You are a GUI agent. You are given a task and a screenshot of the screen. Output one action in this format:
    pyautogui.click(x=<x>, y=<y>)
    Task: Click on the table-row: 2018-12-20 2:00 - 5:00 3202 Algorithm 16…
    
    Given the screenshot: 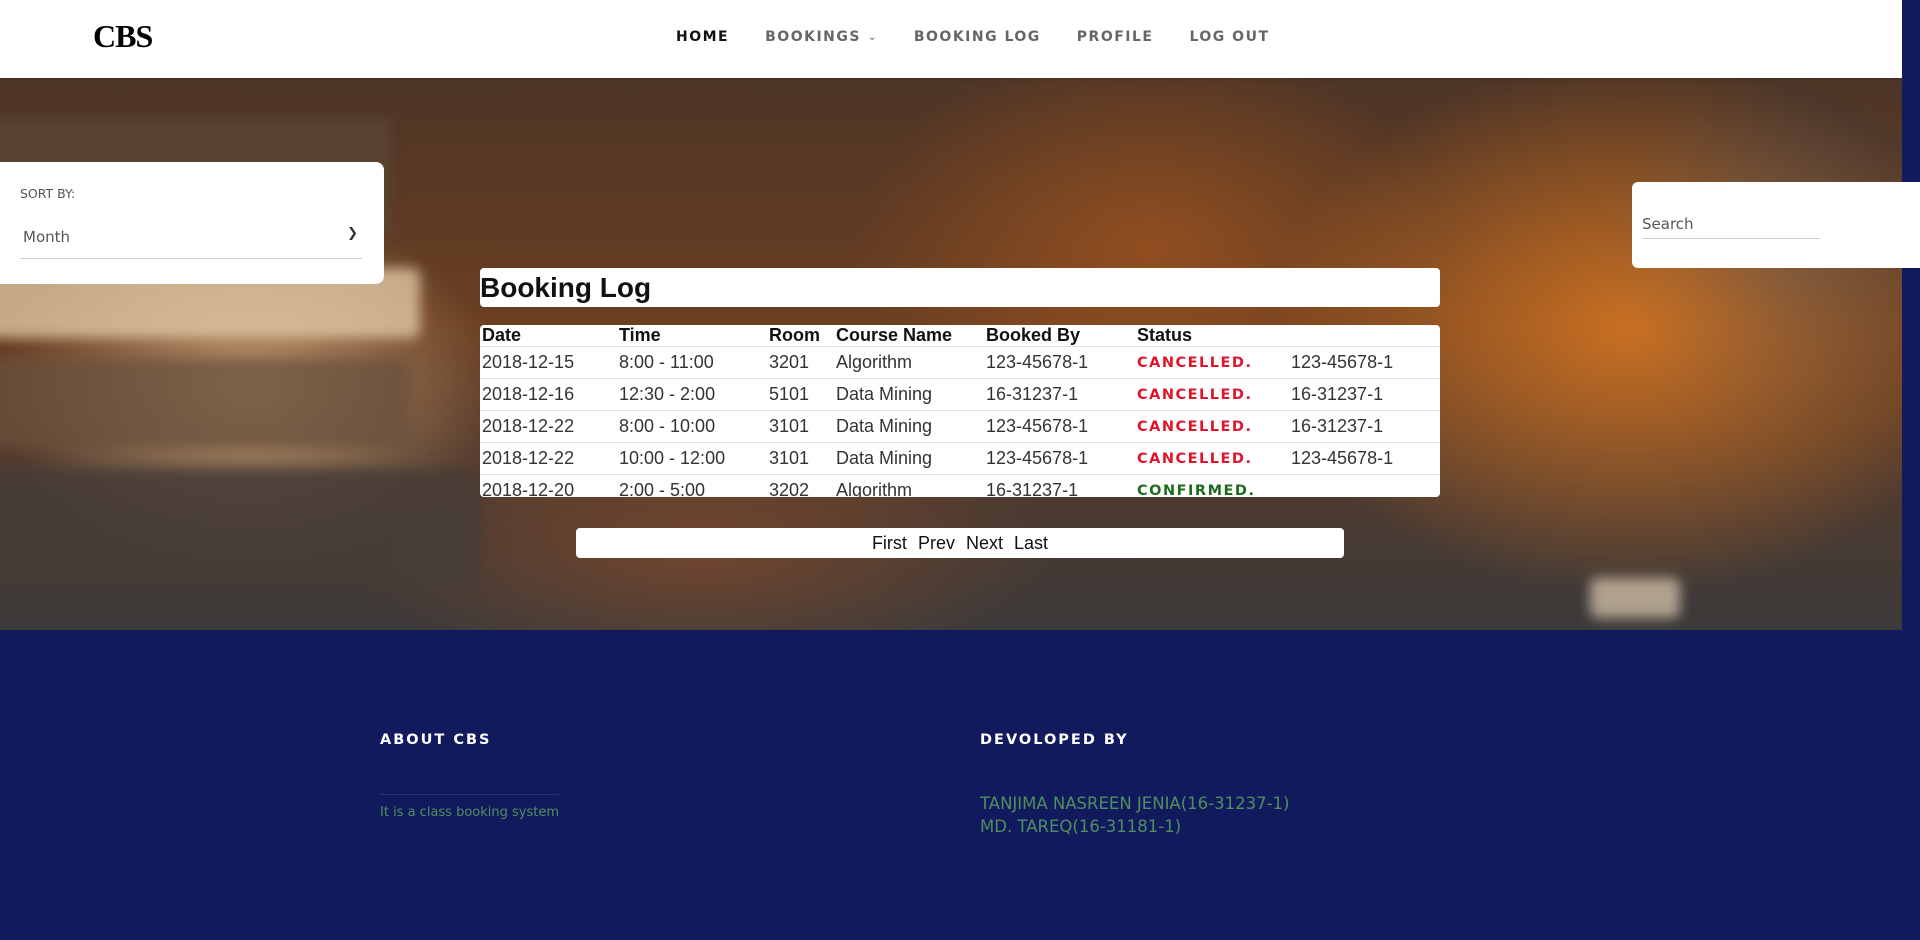 What is the action you would take?
    pyautogui.click(x=960, y=485)
    